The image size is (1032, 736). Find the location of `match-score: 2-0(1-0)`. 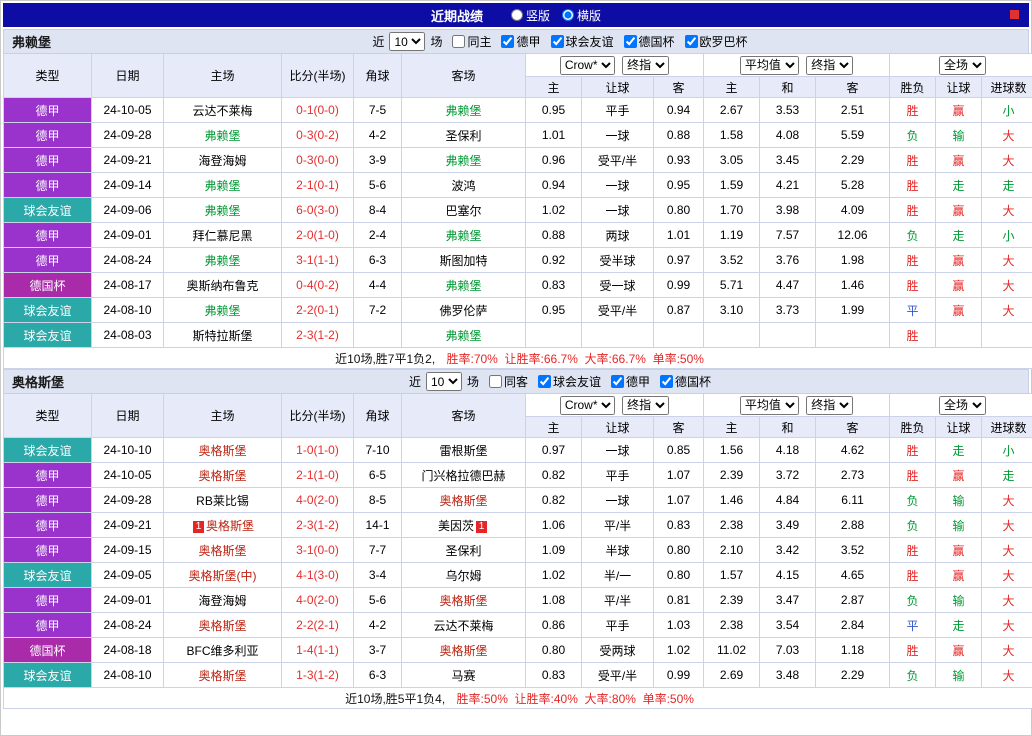

match-score: 2-0(1-0) is located at coordinates (317, 235).